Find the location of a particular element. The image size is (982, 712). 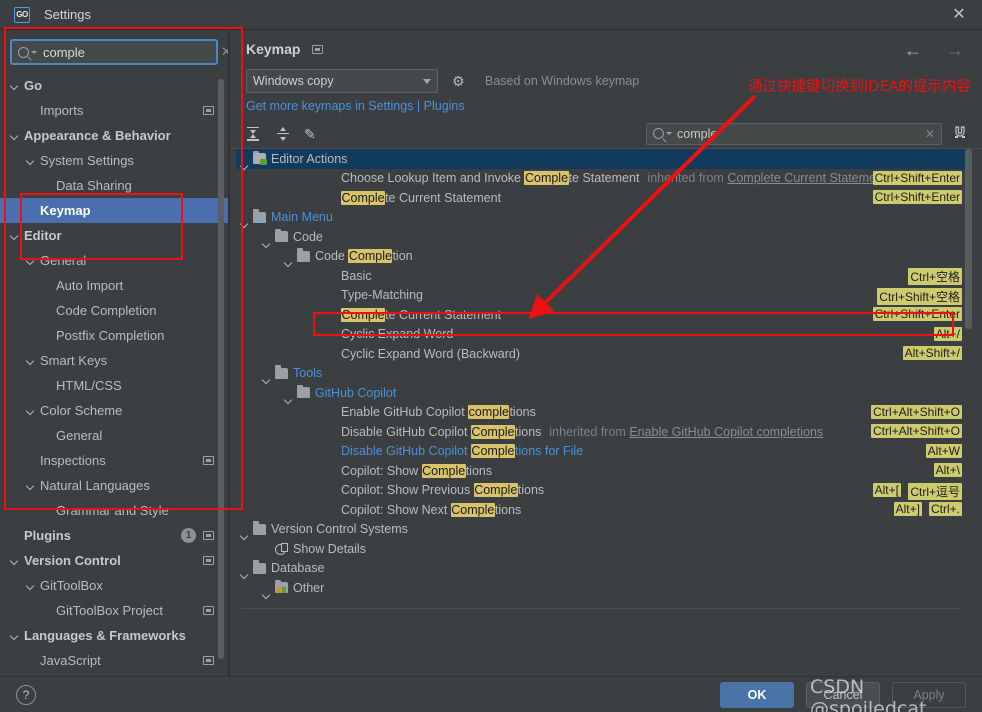

sidebar-item-code-completion: Code Completion is located at coordinates (114, 310).